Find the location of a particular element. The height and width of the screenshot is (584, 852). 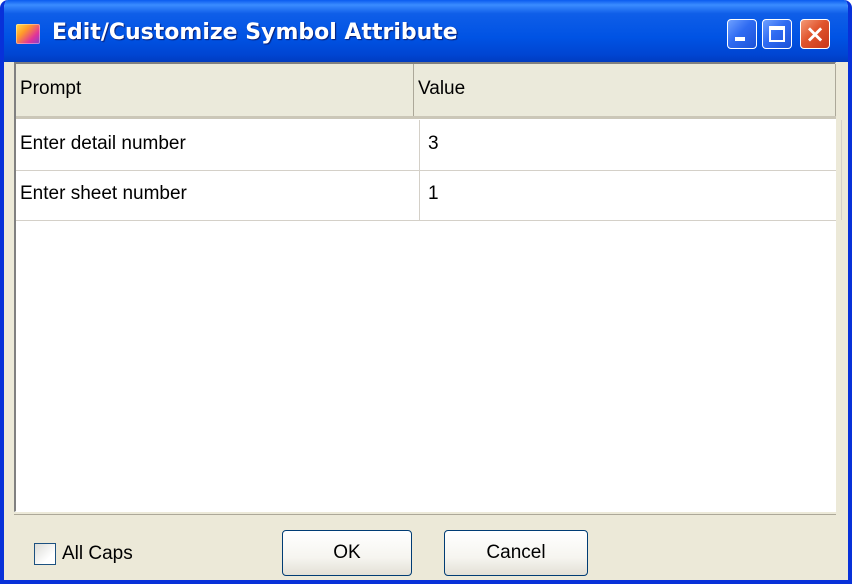

close-icon: × is located at coordinates (815, 34).